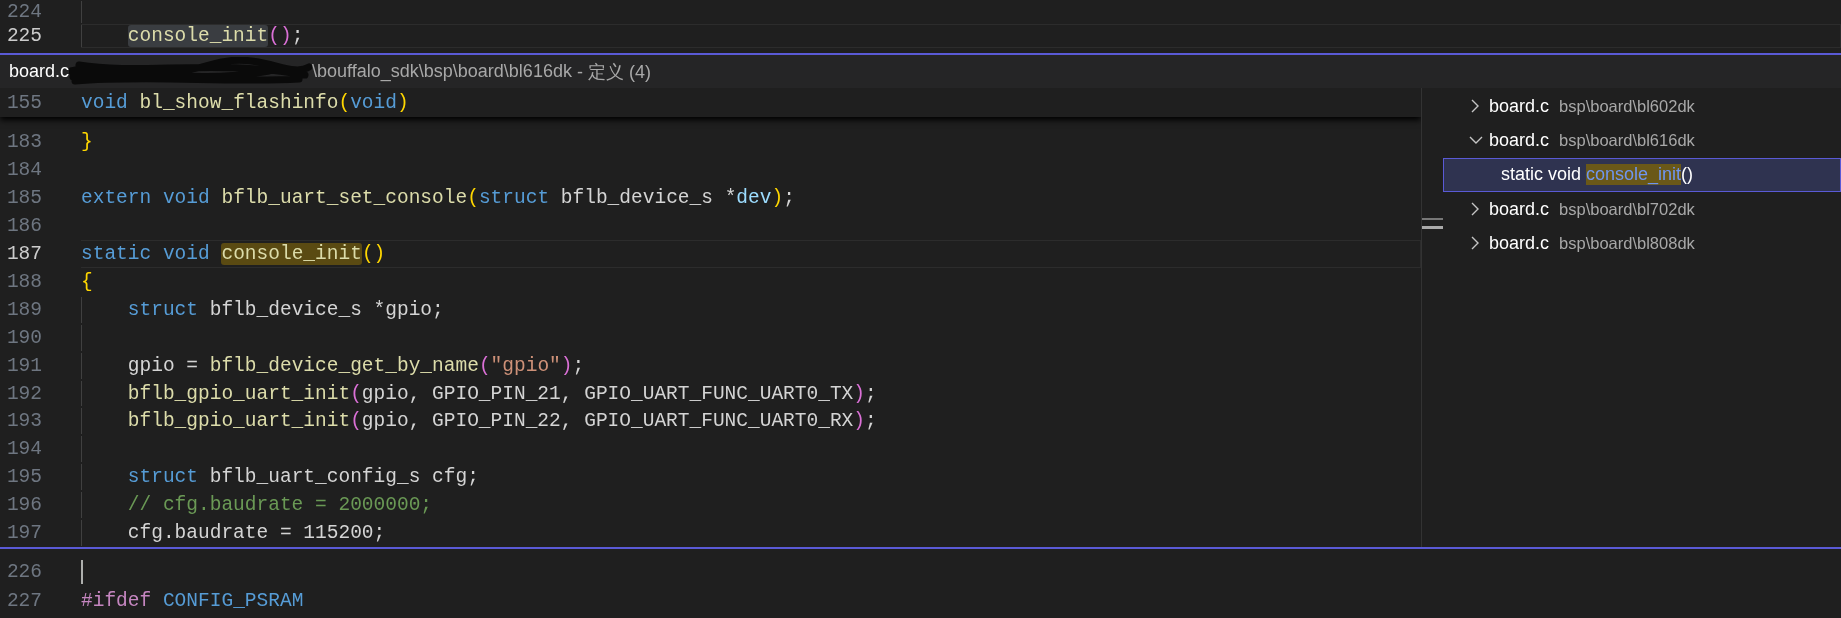 This screenshot has height=618, width=1841. I want to click on line-number: 155, so click(23, 103).